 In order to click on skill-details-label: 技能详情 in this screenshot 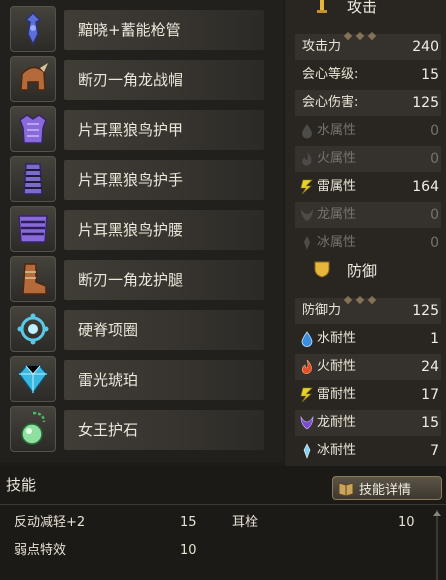, I will do `click(385, 490)`.